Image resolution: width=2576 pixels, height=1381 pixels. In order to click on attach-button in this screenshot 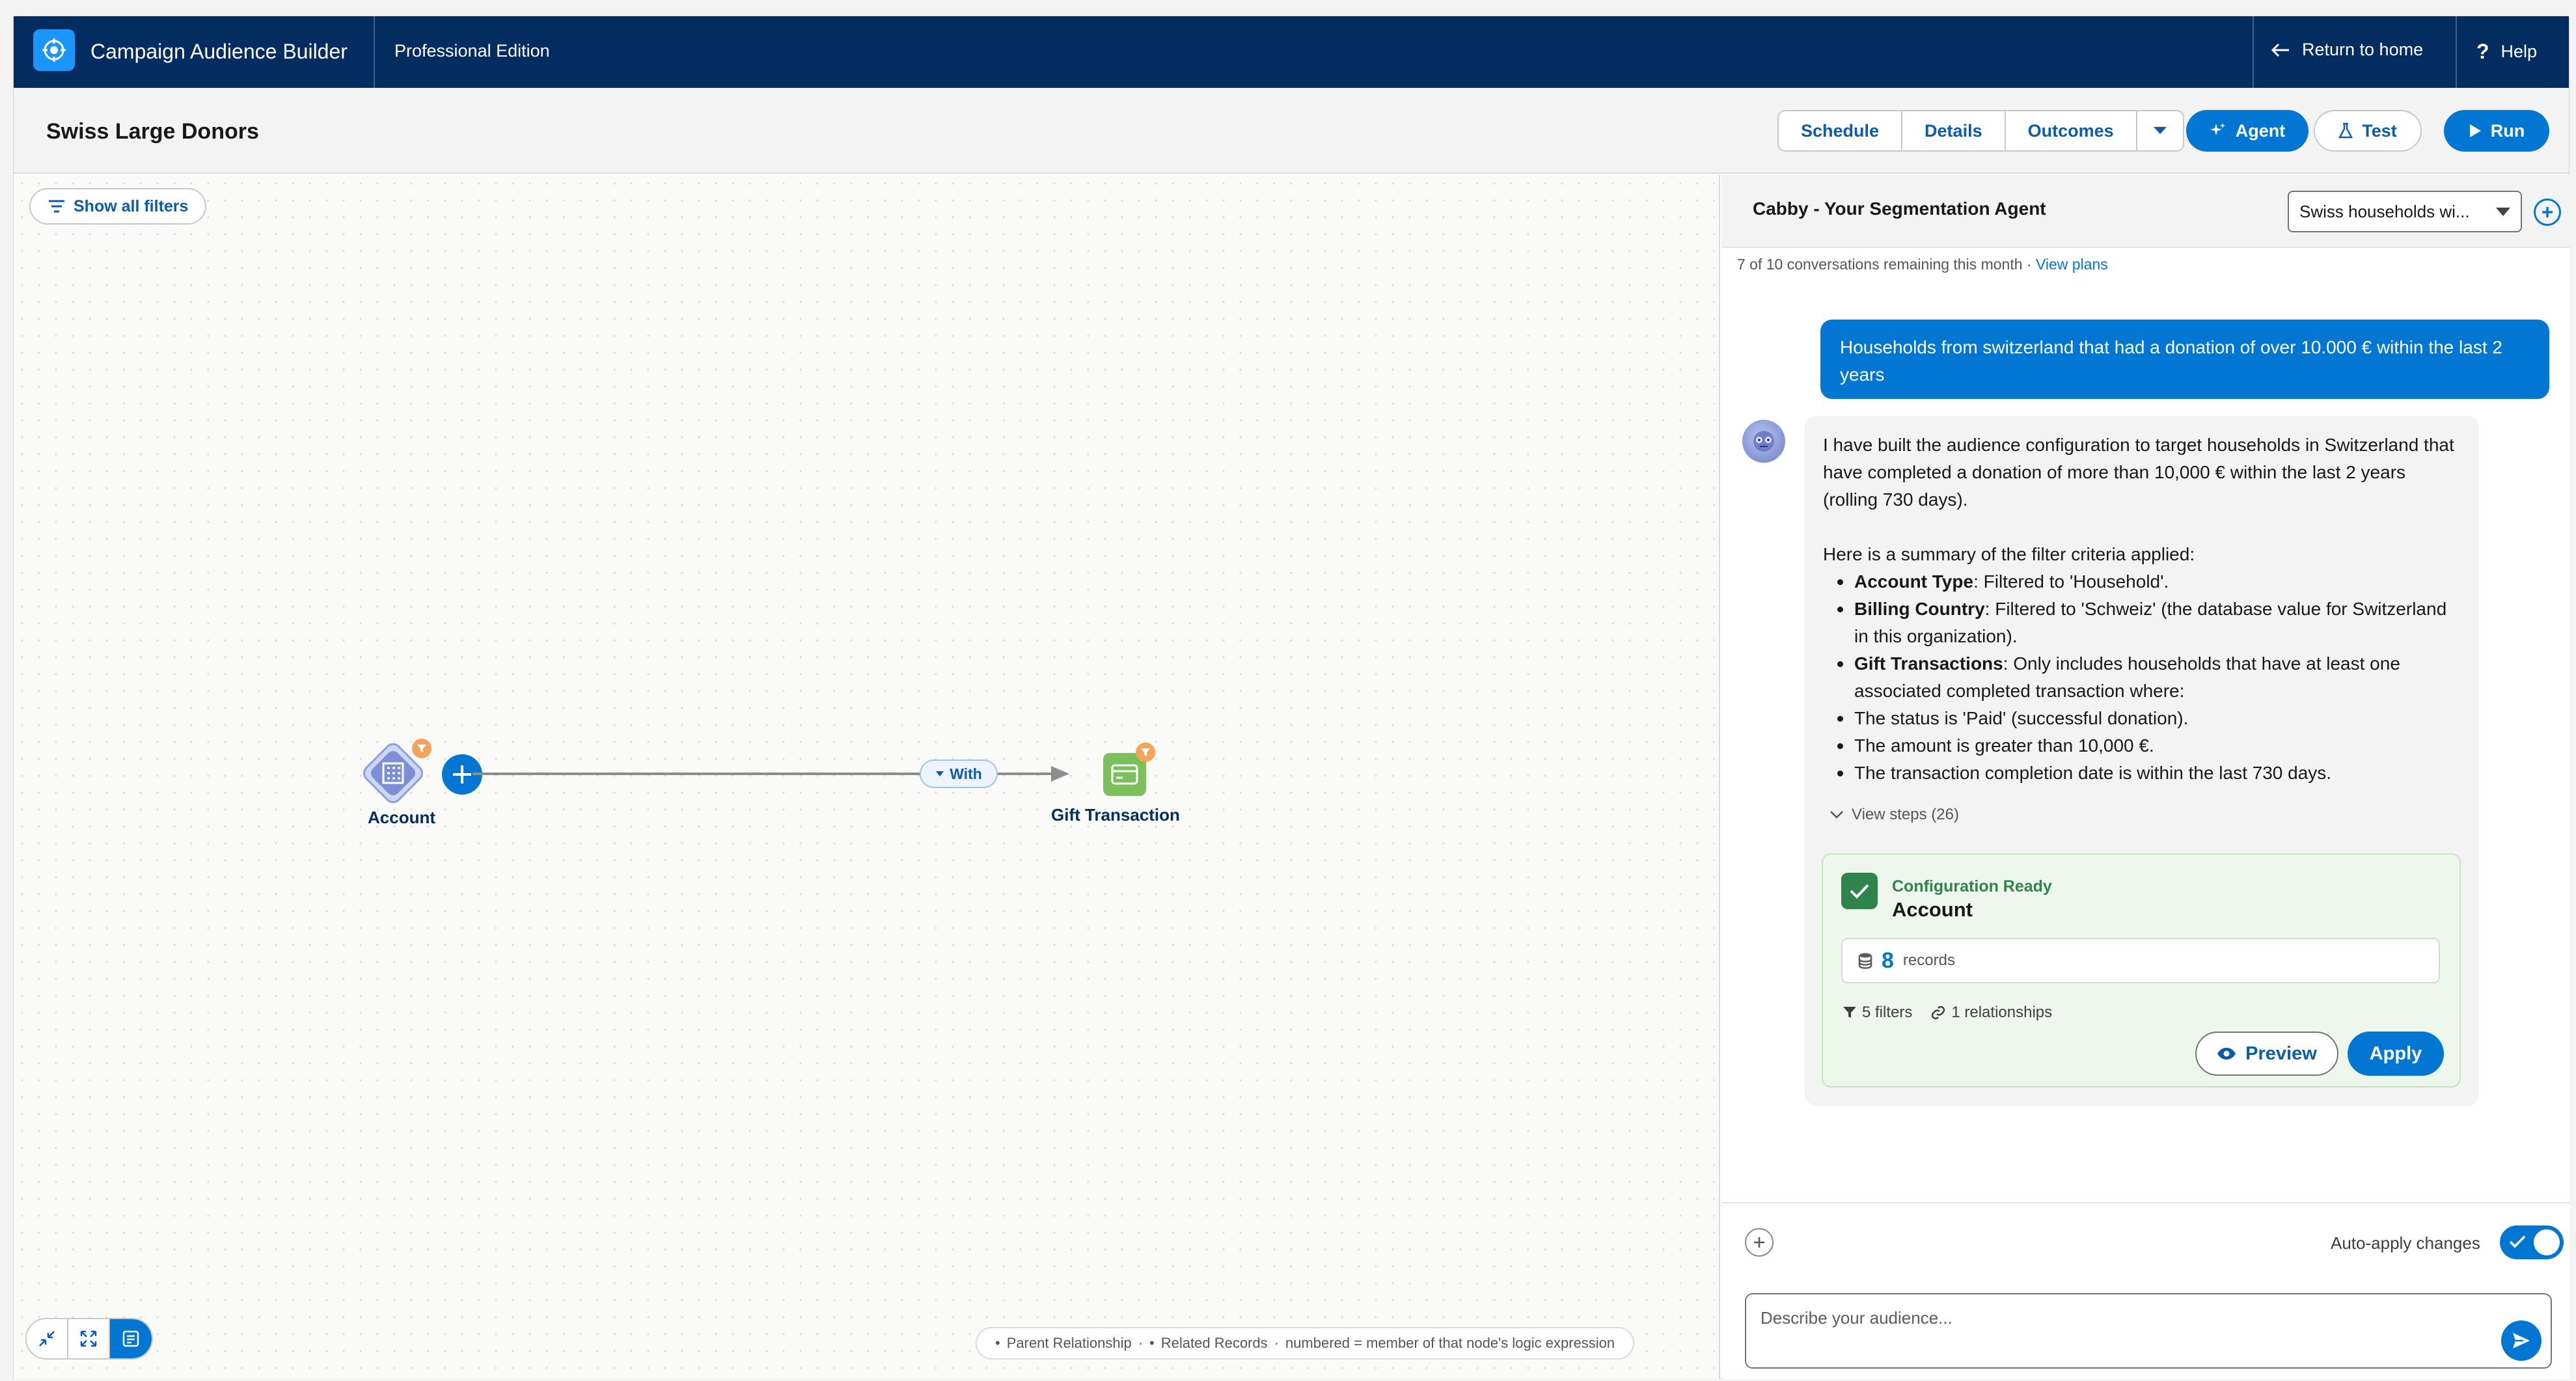, I will do `click(1760, 1242)`.